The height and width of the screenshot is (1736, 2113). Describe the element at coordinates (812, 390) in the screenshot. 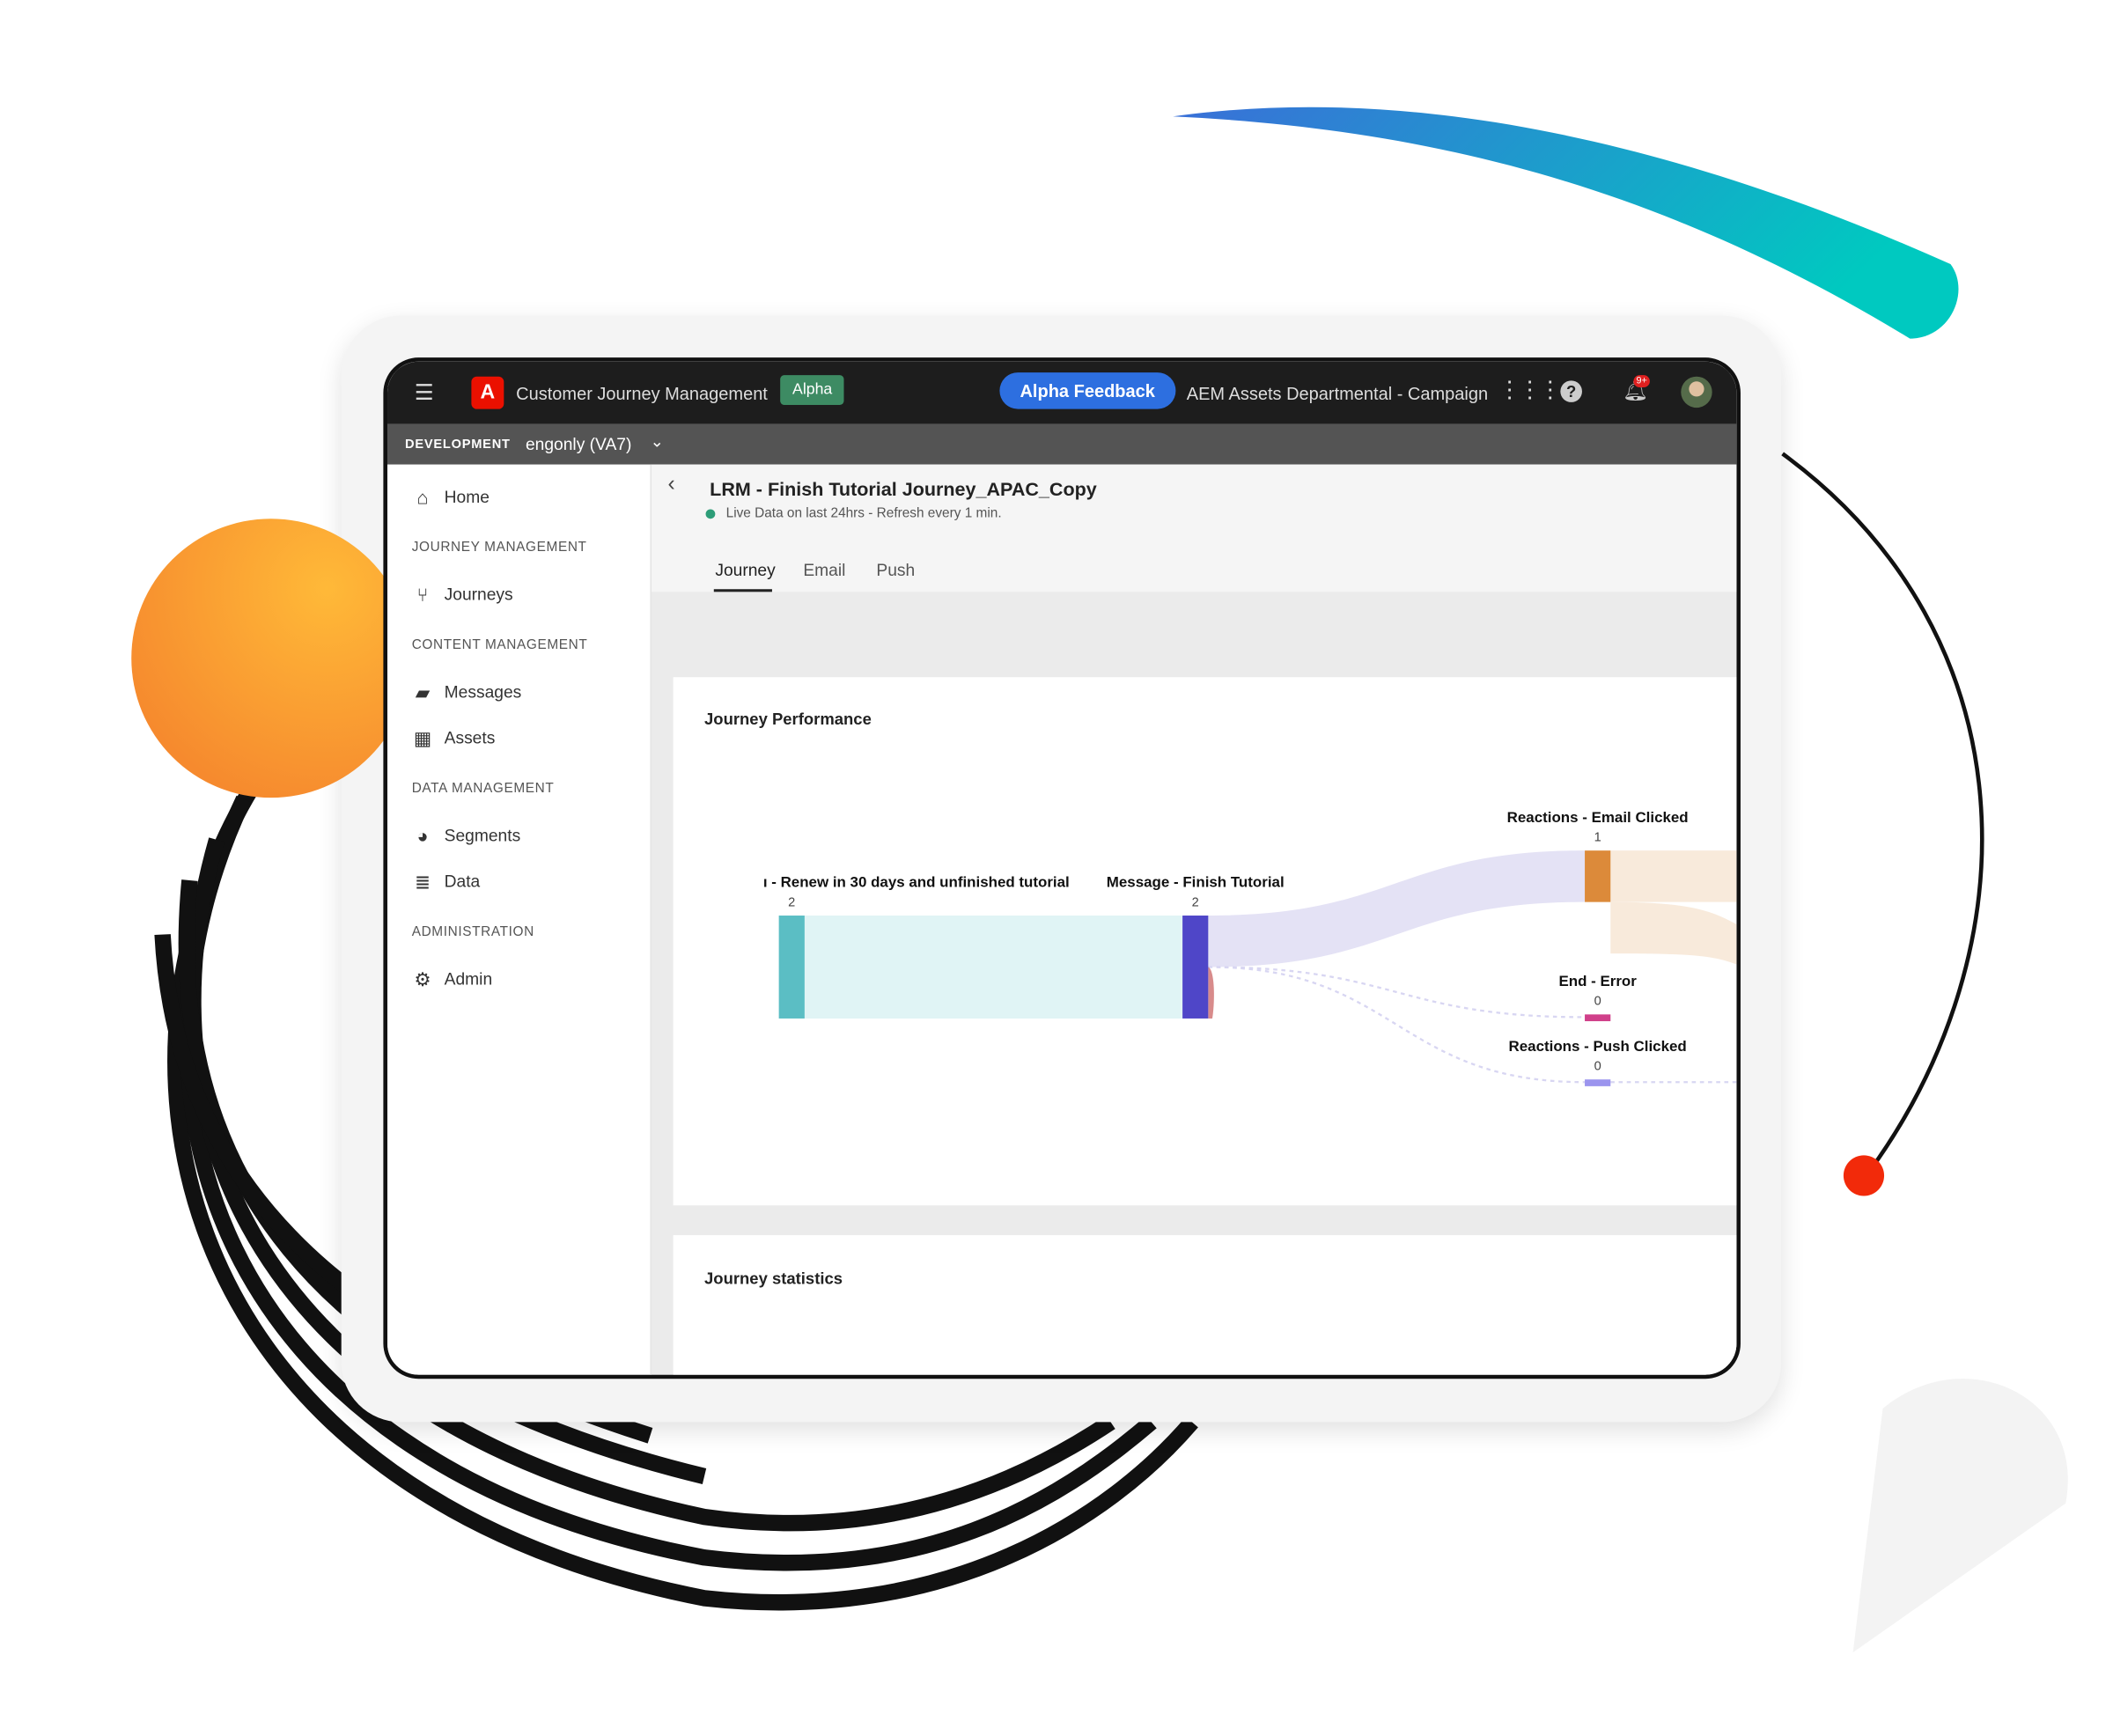

I see `alpha-badge: Alpha` at that location.